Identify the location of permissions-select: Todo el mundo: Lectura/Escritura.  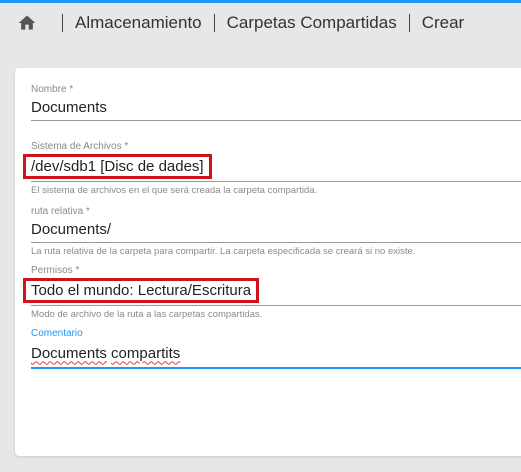
(272, 291).